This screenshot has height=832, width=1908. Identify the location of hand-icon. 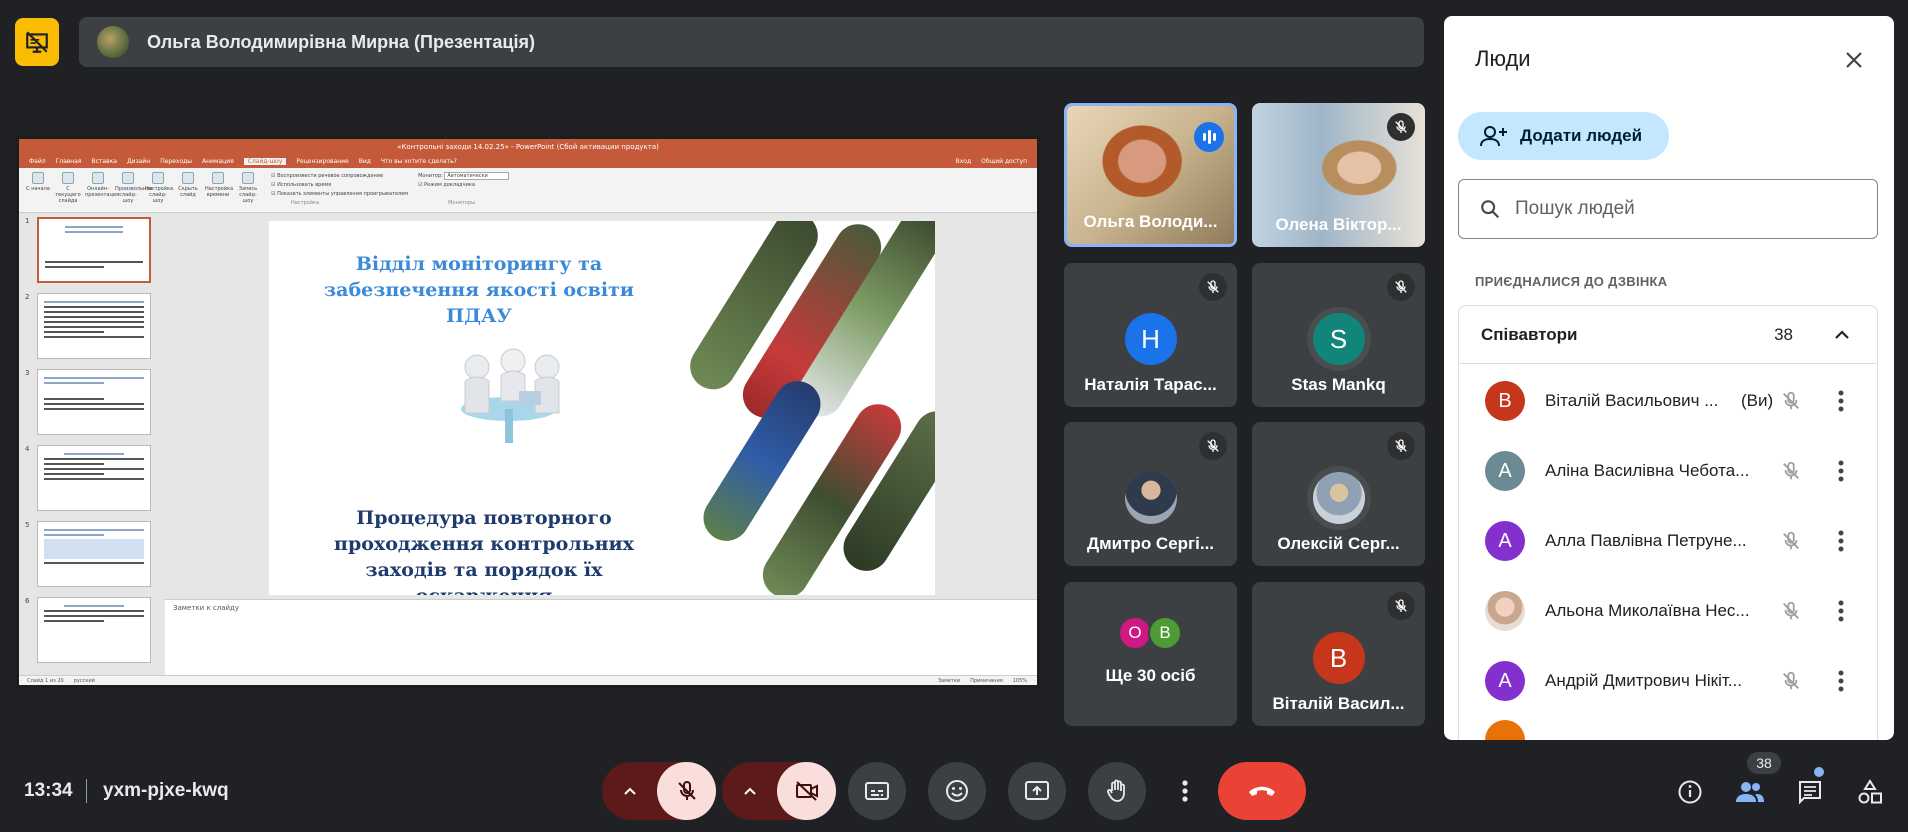
(1116, 790).